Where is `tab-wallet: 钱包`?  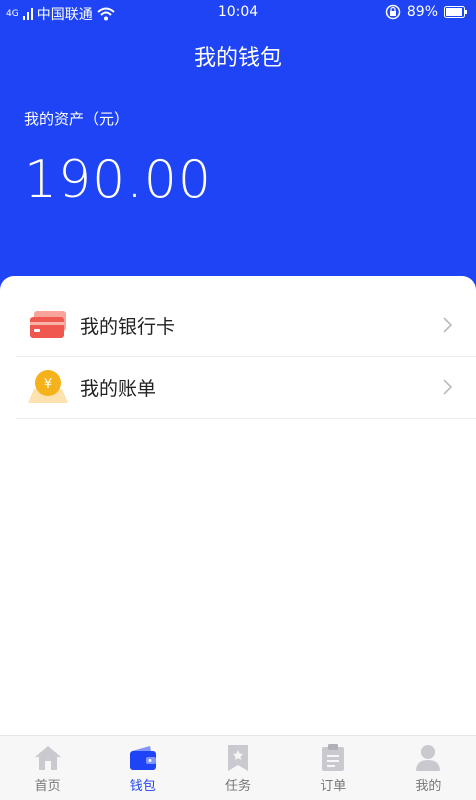 tab-wallet: 钱包 is located at coordinates (142, 768).